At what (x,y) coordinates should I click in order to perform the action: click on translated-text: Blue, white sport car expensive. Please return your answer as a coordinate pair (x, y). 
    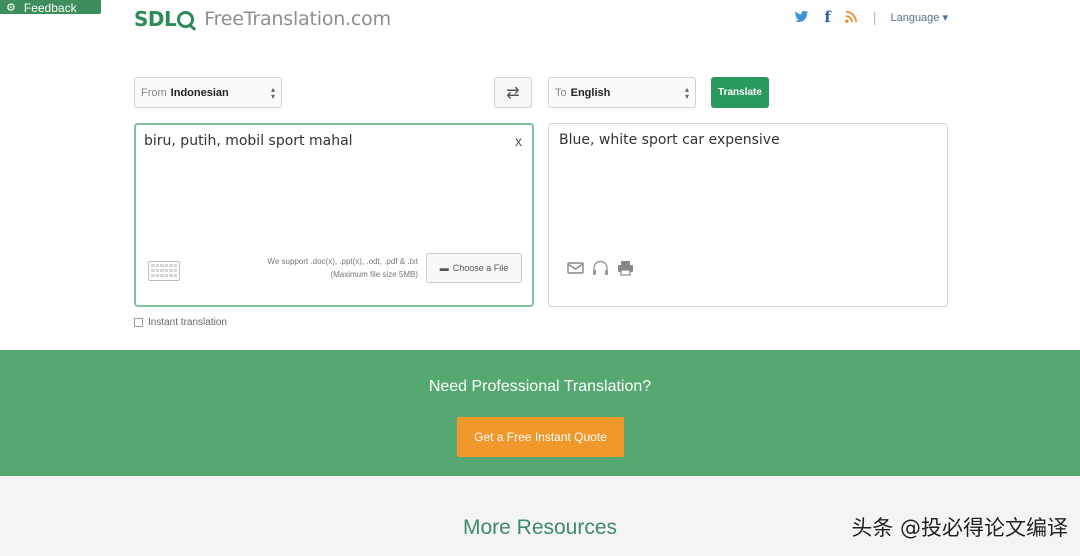
    Looking at the image, I should click on (669, 140).